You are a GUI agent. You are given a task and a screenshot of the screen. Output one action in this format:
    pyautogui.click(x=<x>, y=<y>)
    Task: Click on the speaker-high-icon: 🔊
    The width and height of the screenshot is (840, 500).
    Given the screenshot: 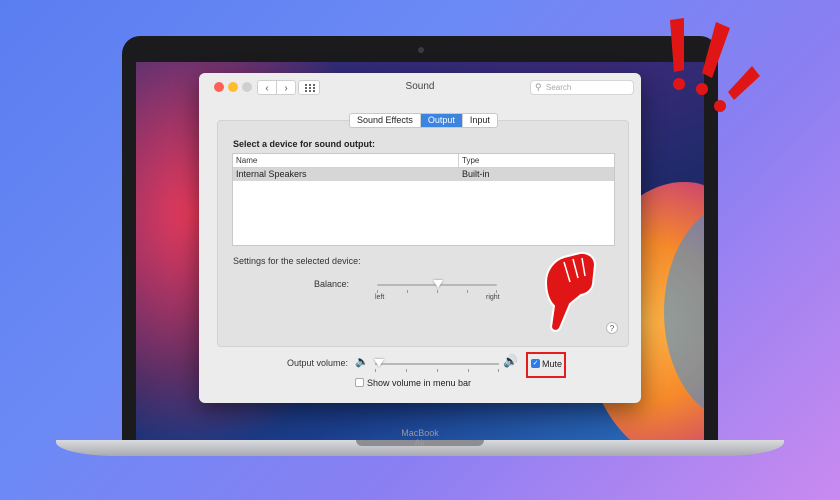 What is the action you would take?
    pyautogui.click(x=510, y=361)
    